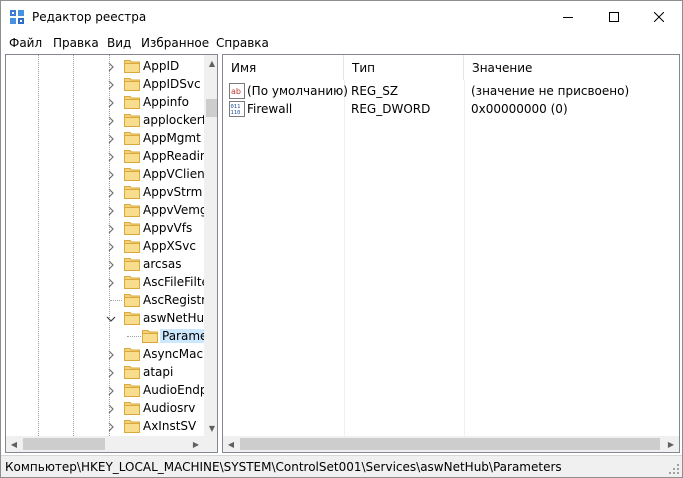  What do you see at coordinates (210, 245) in the screenshot?
I see `tree-vertical-scrollbar: ▲ ▼` at bounding box center [210, 245].